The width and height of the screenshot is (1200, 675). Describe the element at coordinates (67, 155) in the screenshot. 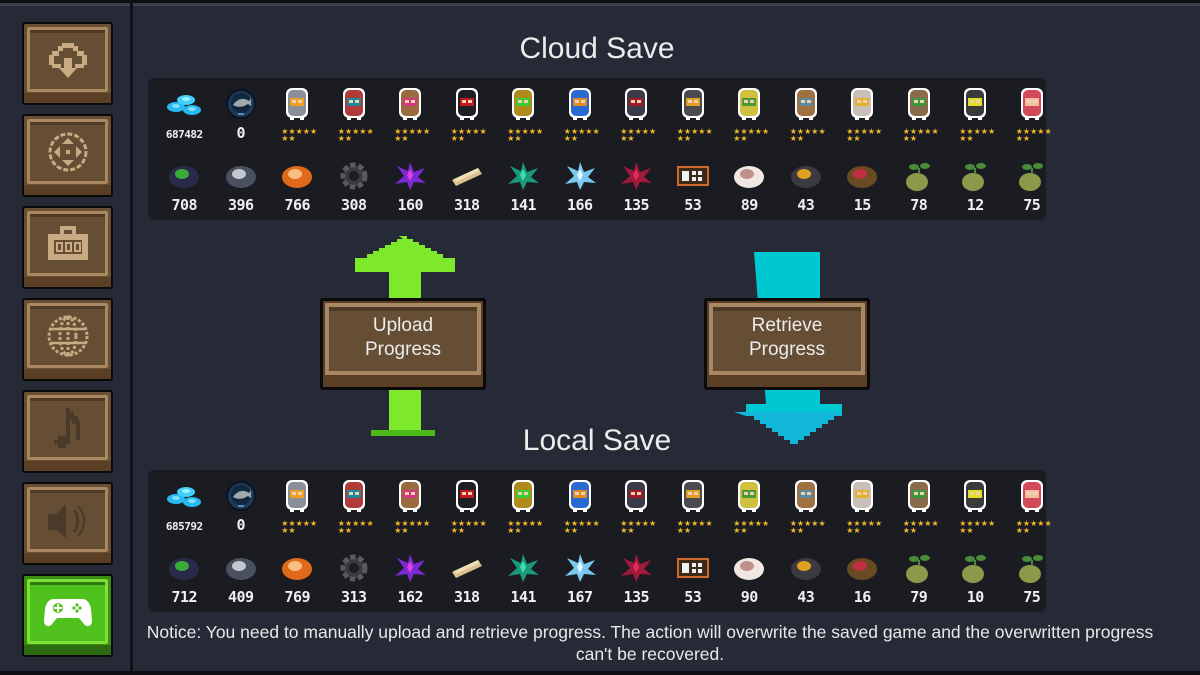

I see `sidebar-item-controls` at that location.